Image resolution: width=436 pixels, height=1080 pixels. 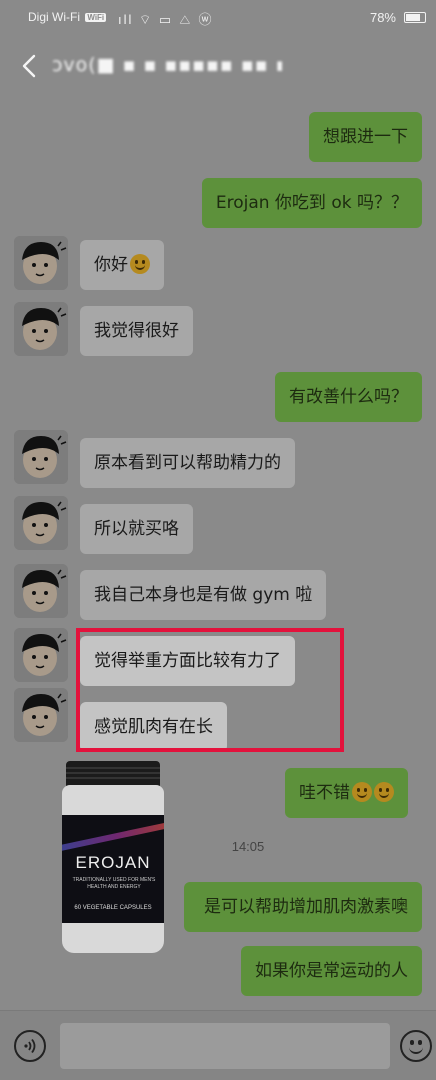 What do you see at coordinates (203, 595) in the screenshot?
I see `message-bubble-incoming: 我自己本身也是有做 gym 啦` at bounding box center [203, 595].